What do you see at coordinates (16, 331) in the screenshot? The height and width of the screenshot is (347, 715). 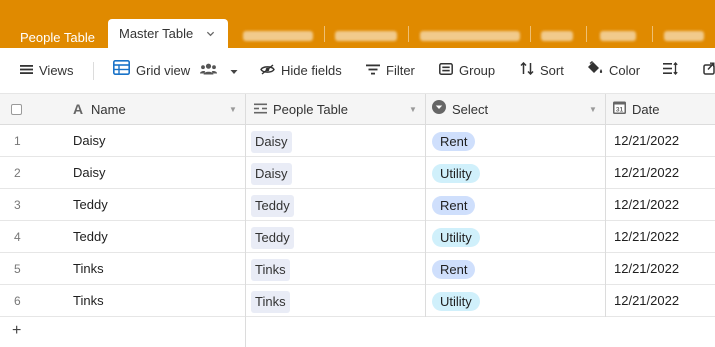 I see `add-row-button: +` at bounding box center [16, 331].